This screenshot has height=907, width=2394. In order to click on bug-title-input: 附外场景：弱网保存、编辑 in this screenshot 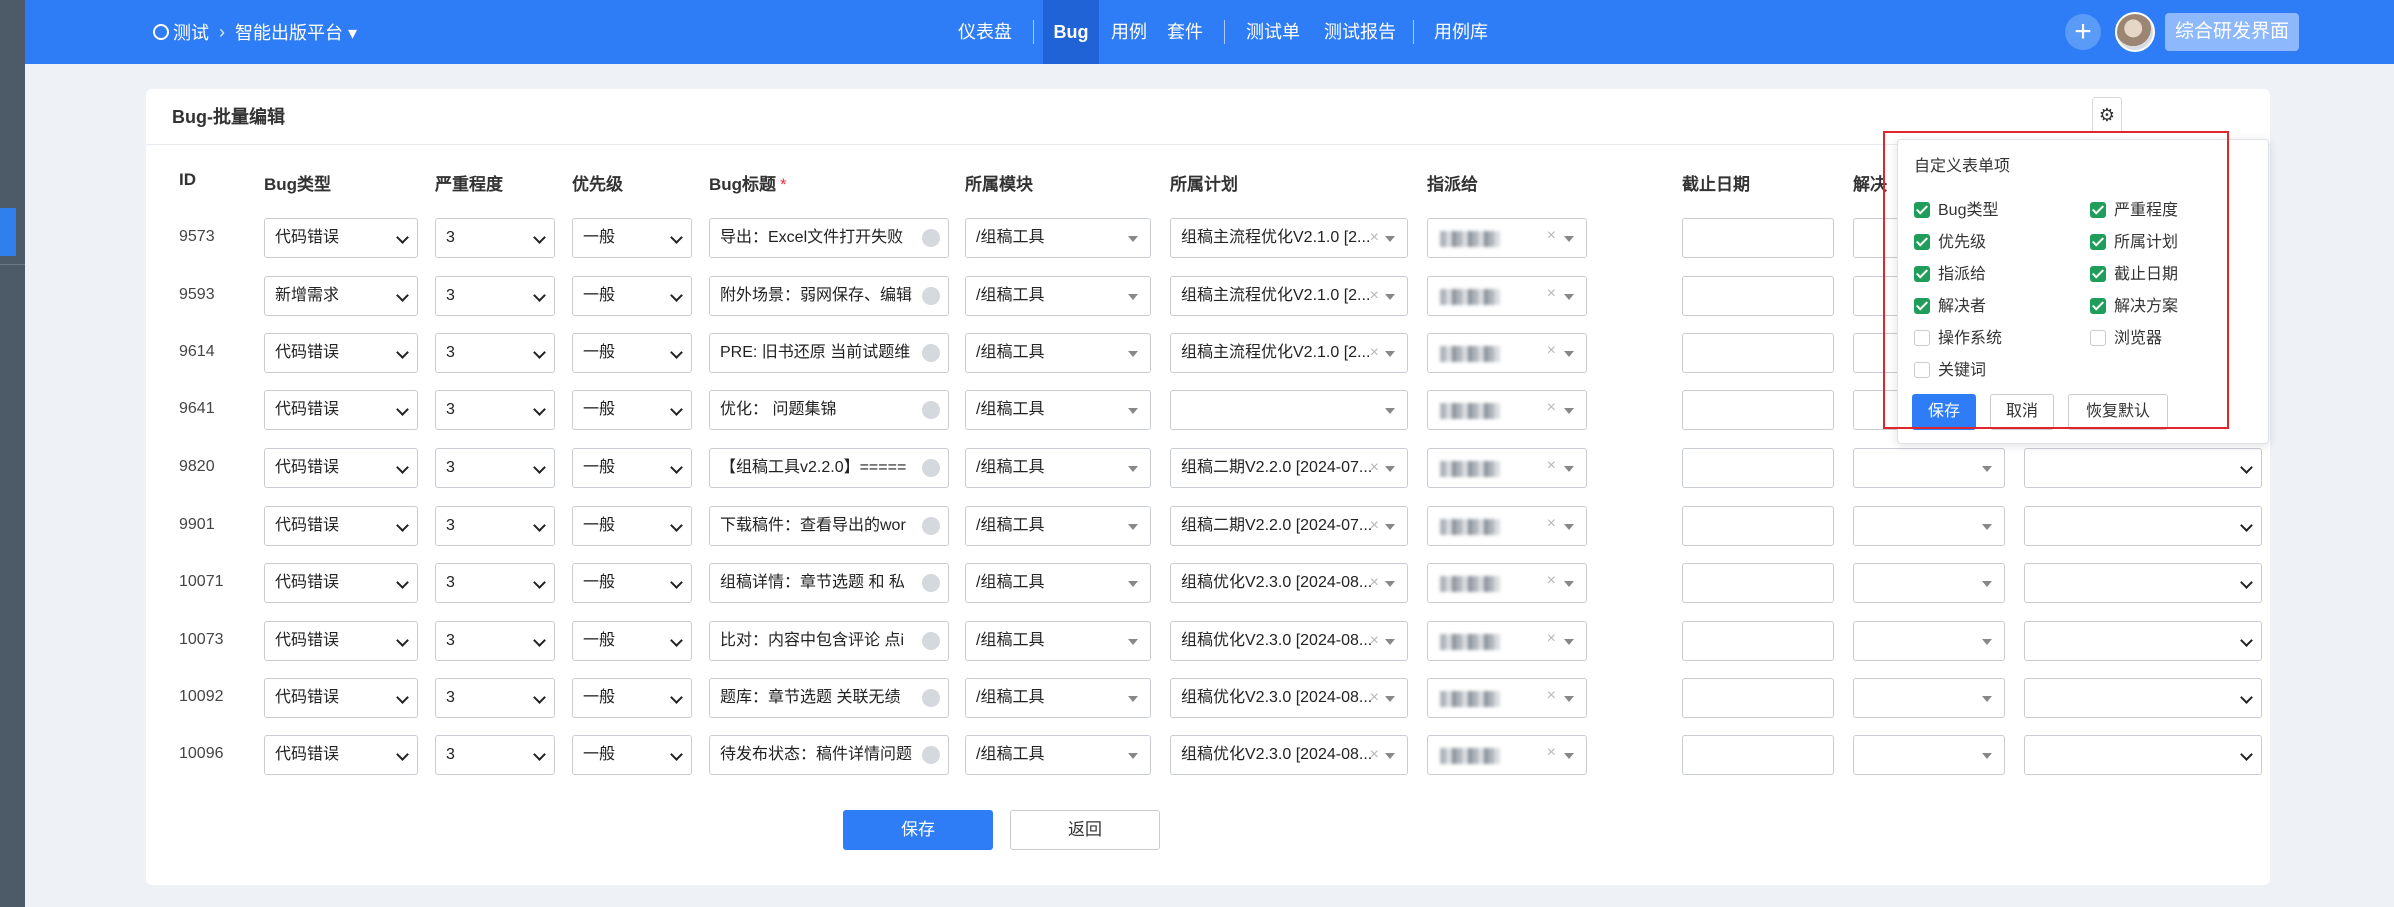, I will do `click(829, 296)`.